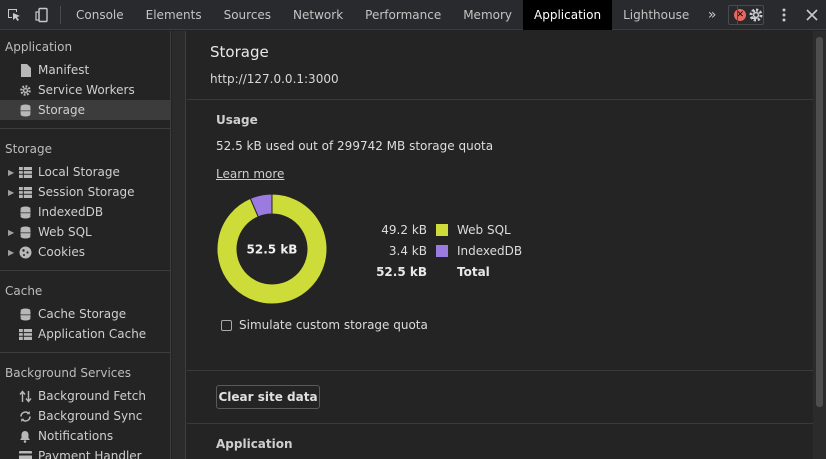 This screenshot has height=459, width=826. What do you see at coordinates (500, 99) in the screenshot?
I see `header-divider` at bounding box center [500, 99].